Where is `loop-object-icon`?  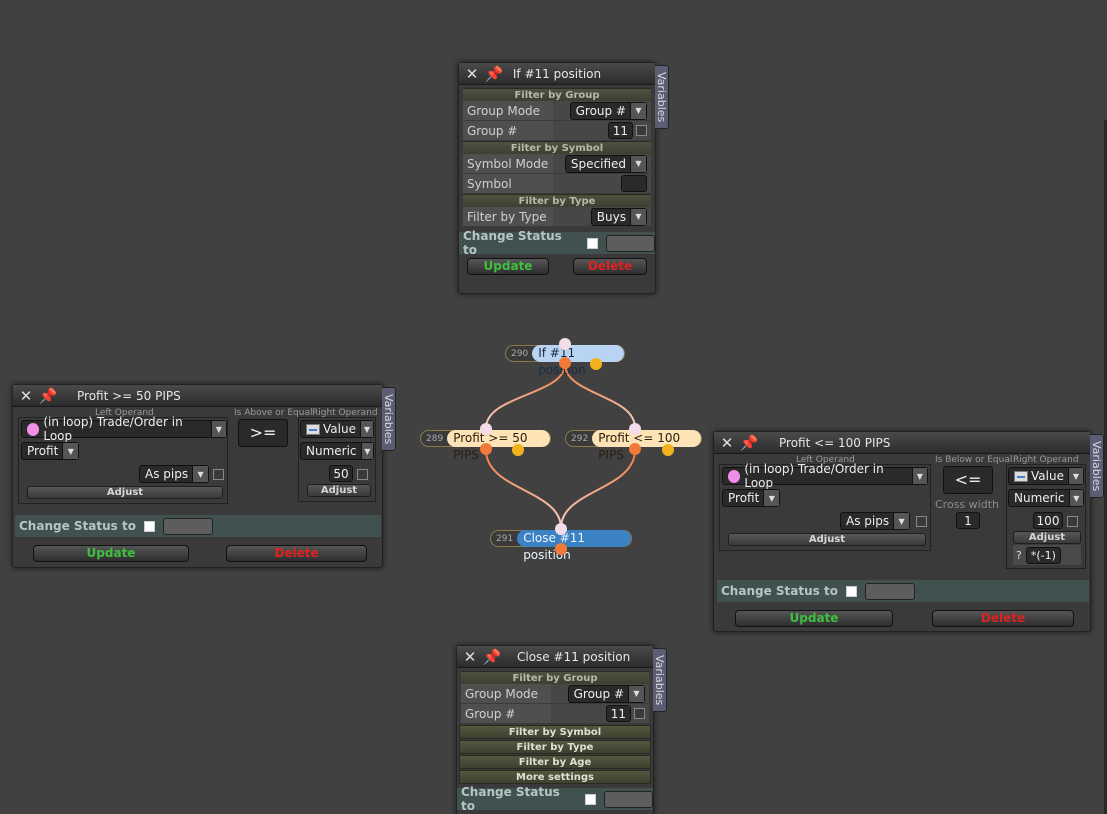
loop-object-icon is located at coordinates (33, 429).